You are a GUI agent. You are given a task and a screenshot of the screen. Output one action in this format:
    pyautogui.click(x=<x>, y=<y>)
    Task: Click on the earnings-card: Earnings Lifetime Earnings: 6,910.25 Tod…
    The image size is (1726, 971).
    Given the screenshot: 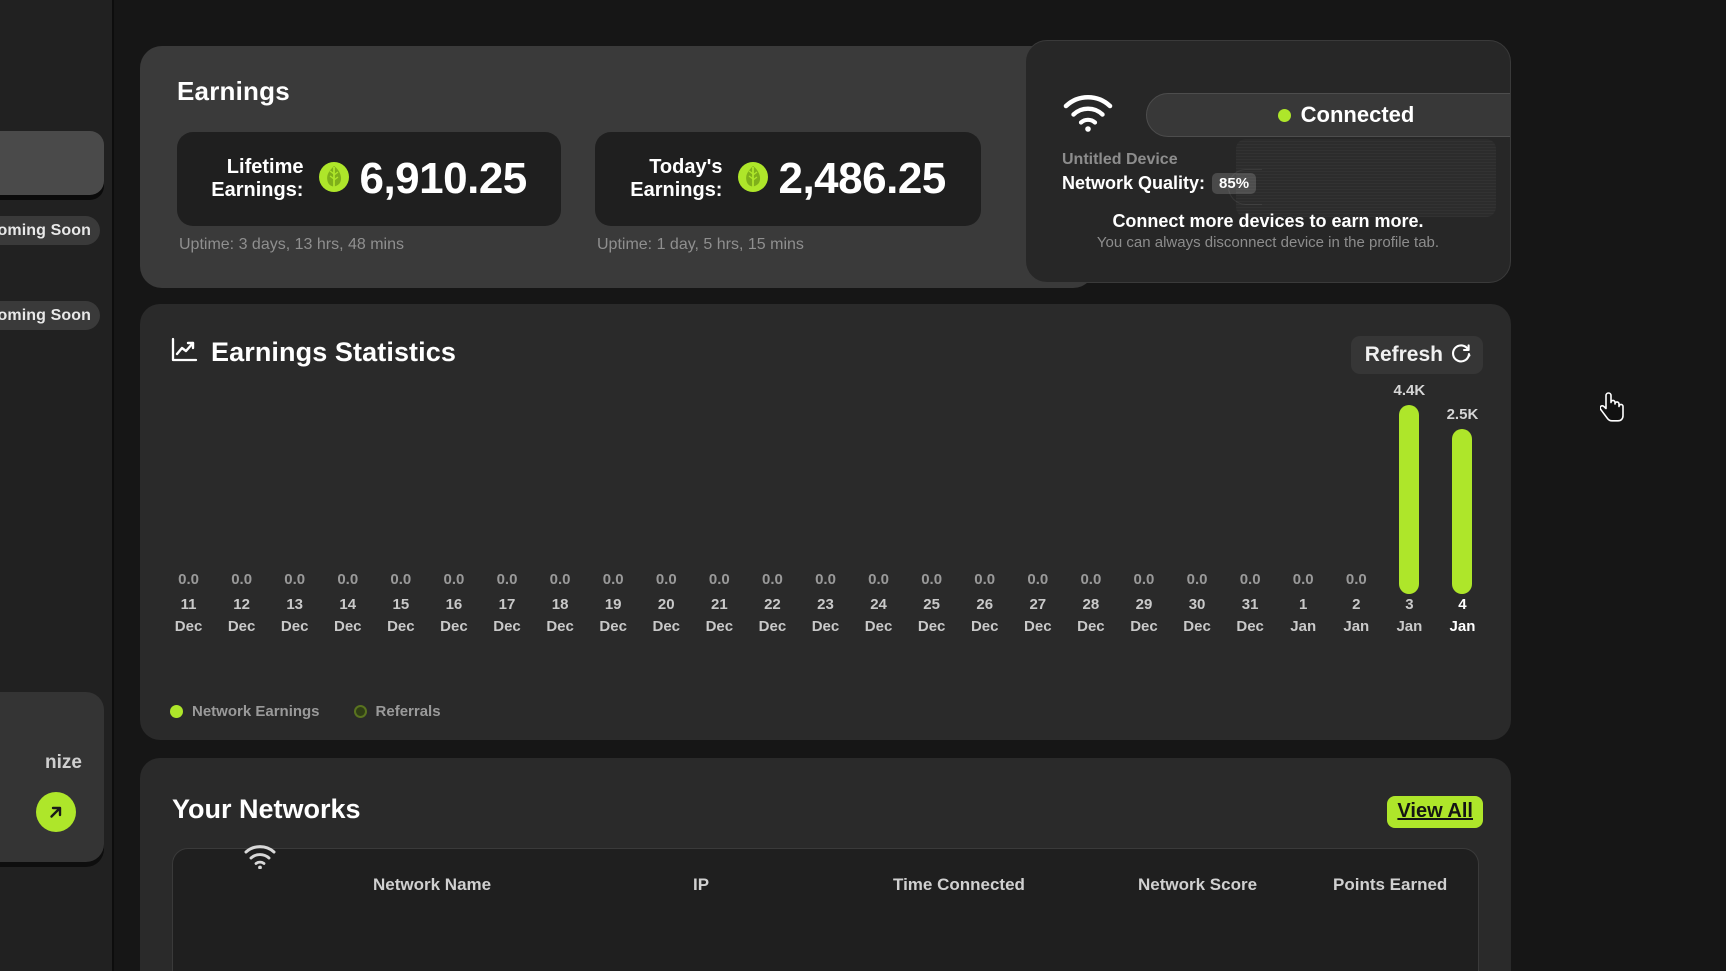 What is the action you would take?
    pyautogui.click(x=617, y=167)
    